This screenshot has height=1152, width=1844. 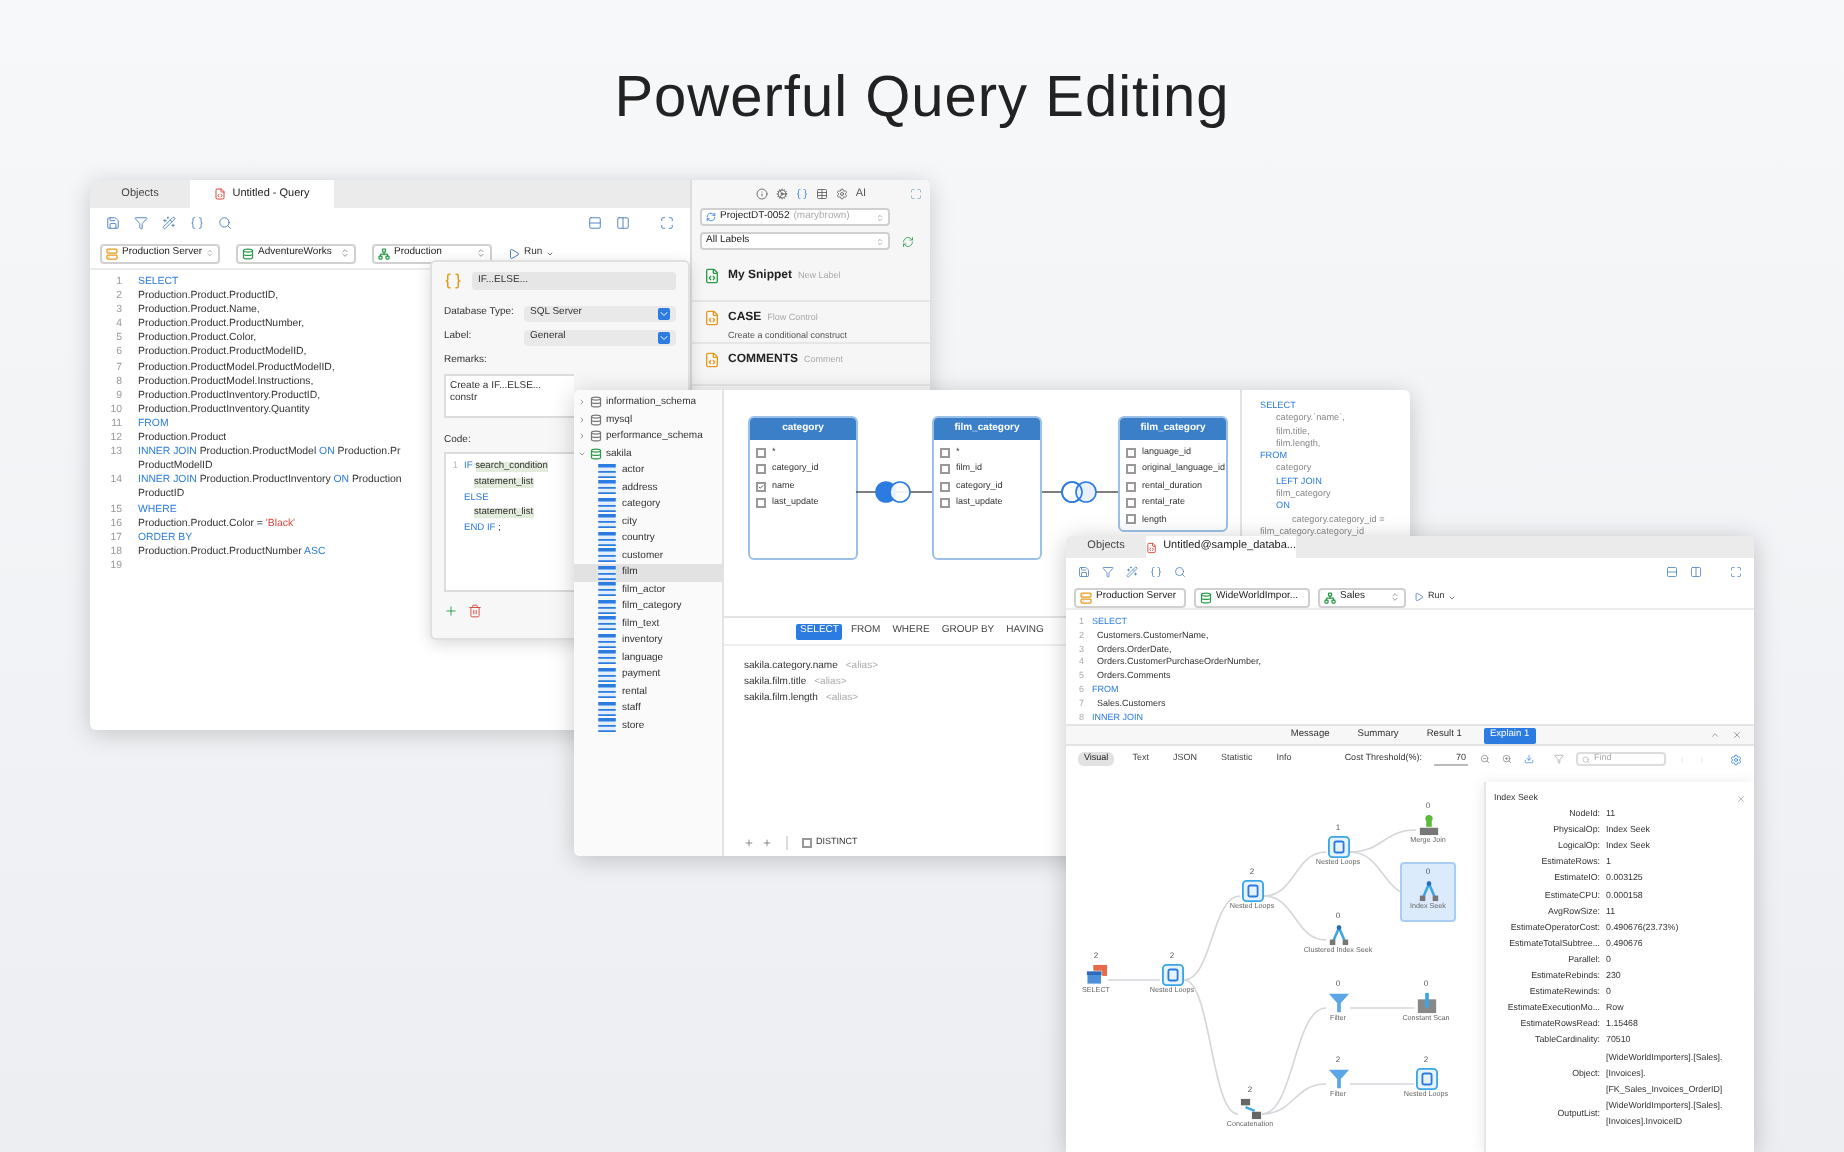 What do you see at coordinates (1485, 759) in the screenshot?
I see `zoom-out-icon` at bounding box center [1485, 759].